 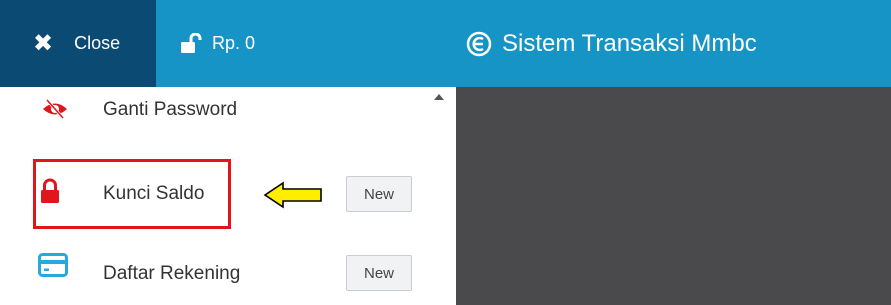 What do you see at coordinates (439, 97) in the screenshot?
I see `scroll-up-arrow-icon` at bounding box center [439, 97].